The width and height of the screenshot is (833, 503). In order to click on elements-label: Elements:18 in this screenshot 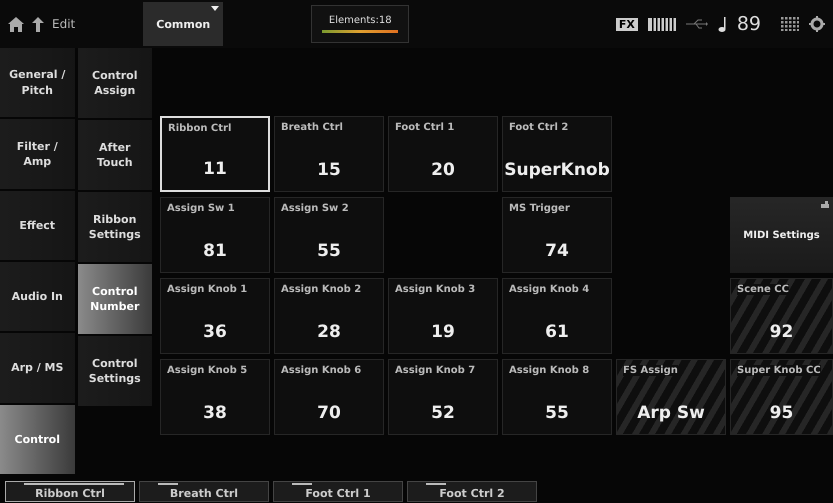, I will do `click(360, 20)`.